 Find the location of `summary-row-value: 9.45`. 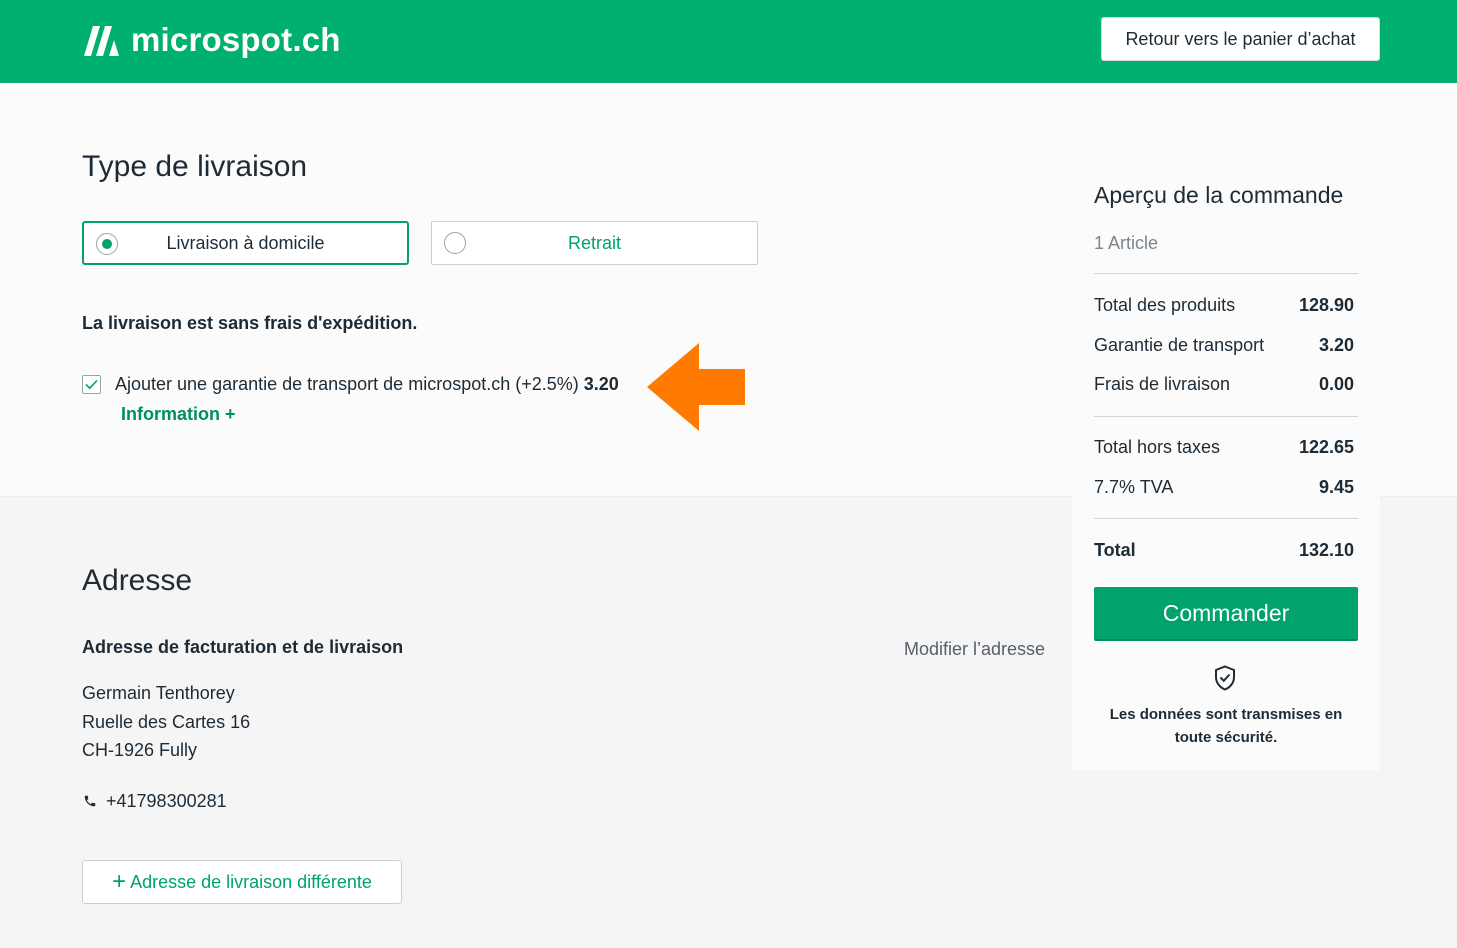

summary-row-value: 9.45 is located at coordinates (1336, 487).